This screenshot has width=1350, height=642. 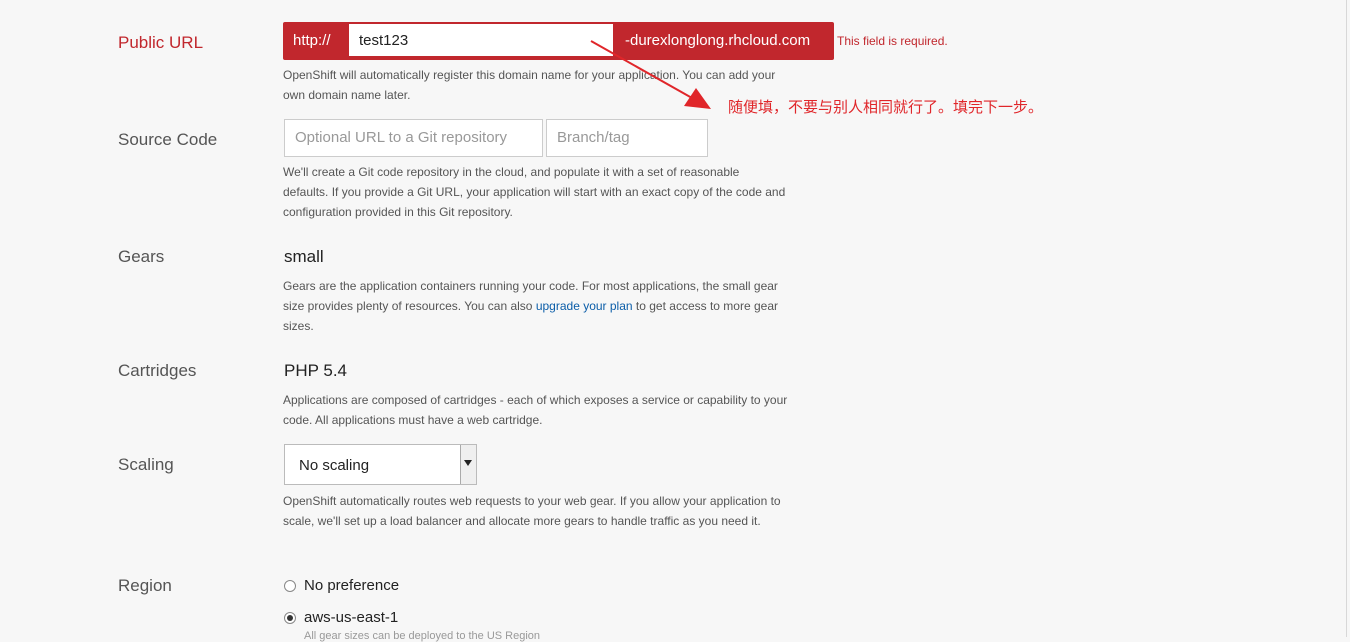 I want to click on cartridge-value: PHP 5.4, so click(x=316, y=370).